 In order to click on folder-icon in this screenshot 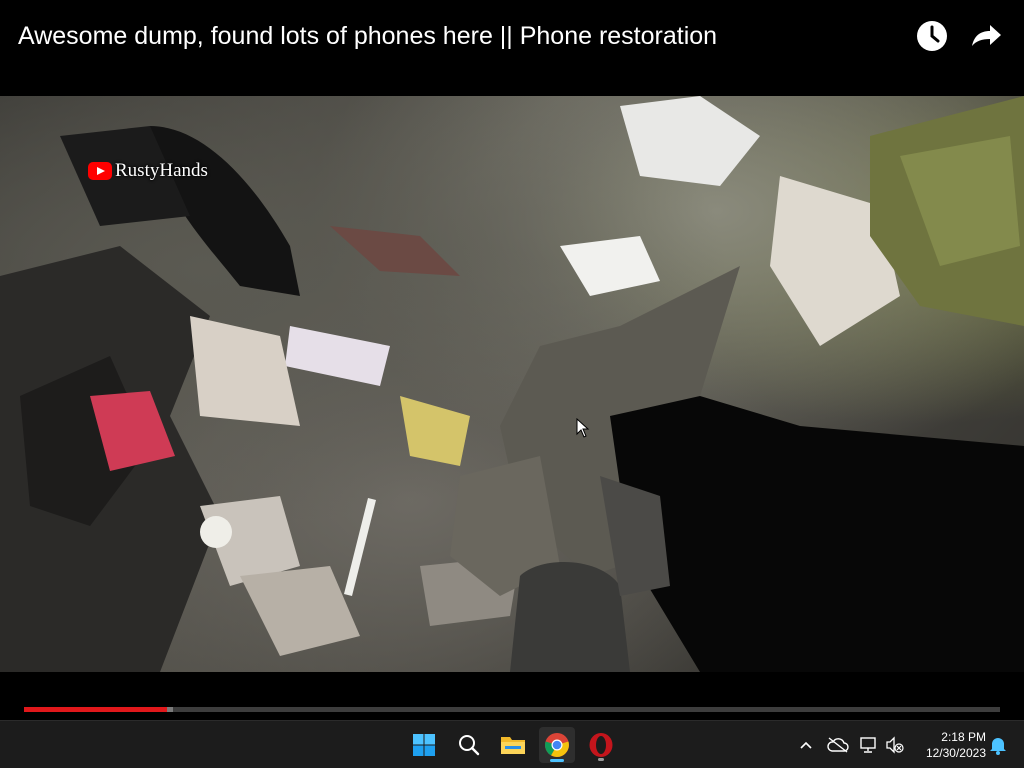, I will do `click(513, 745)`.